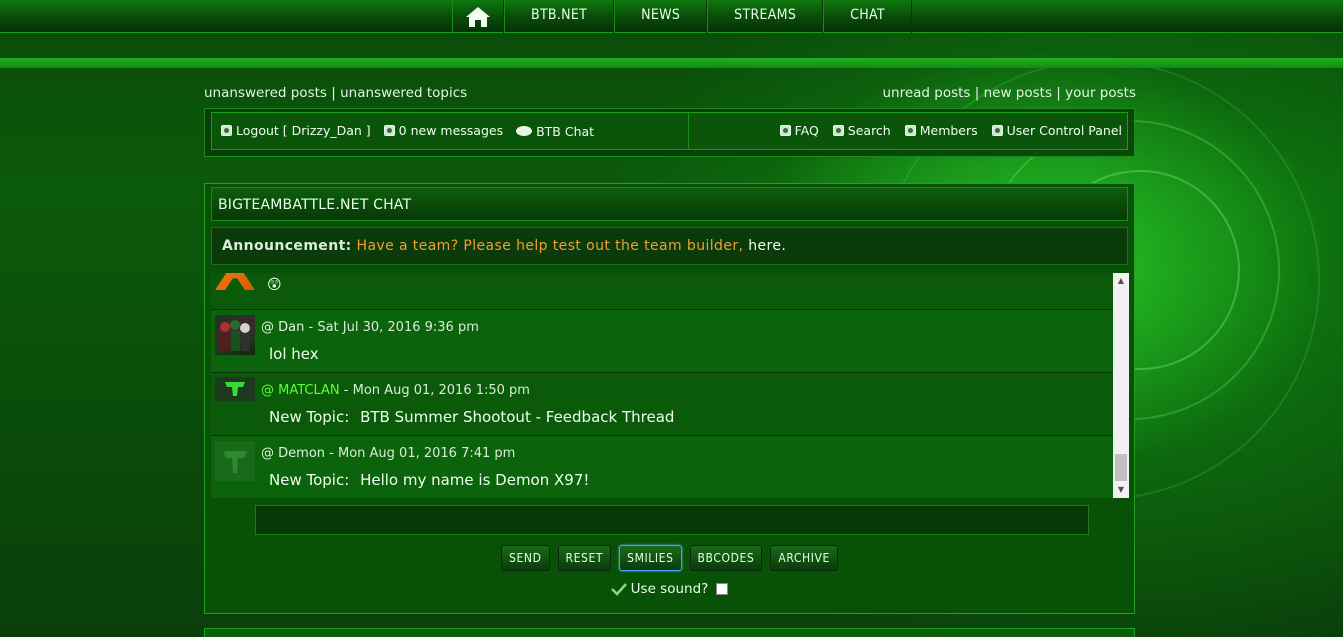 The image size is (1343, 637). I want to click on message-body: 😲, so click(274, 285).